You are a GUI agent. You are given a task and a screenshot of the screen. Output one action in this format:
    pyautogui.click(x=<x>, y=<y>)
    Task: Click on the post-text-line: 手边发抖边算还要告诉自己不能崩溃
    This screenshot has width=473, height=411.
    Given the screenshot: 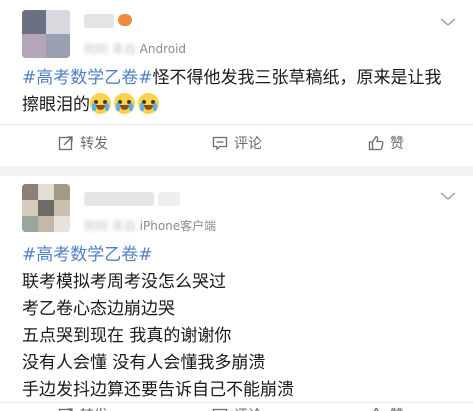 What is the action you would take?
    pyautogui.click(x=158, y=390)
    